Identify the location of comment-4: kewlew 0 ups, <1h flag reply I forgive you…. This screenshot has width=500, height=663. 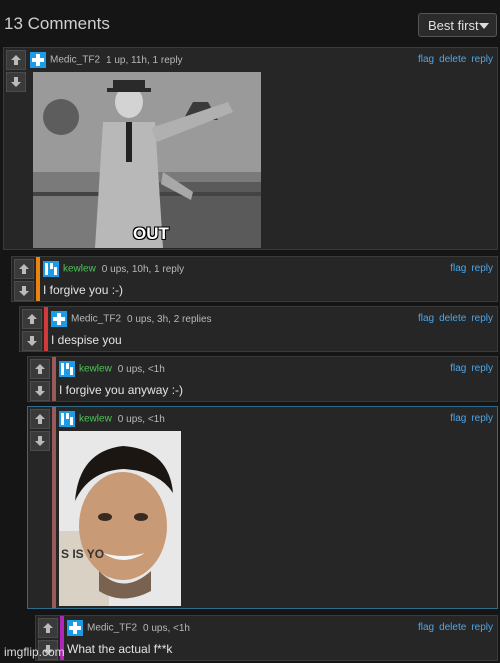
(262, 379).